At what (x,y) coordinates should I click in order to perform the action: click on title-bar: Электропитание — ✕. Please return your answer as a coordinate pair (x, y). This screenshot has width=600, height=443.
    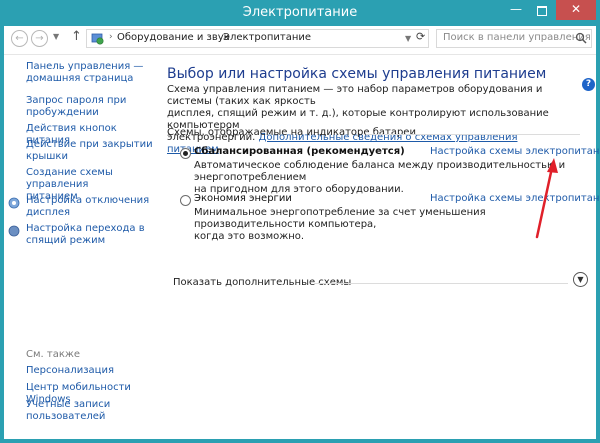
    Looking at the image, I should click on (300, 13).